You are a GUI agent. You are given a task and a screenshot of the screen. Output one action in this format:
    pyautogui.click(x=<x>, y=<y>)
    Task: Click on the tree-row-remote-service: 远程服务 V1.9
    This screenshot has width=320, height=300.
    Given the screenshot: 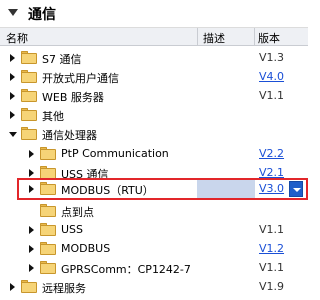 What is the action you would take?
    pyautogui.click(x=154, y=287)
    